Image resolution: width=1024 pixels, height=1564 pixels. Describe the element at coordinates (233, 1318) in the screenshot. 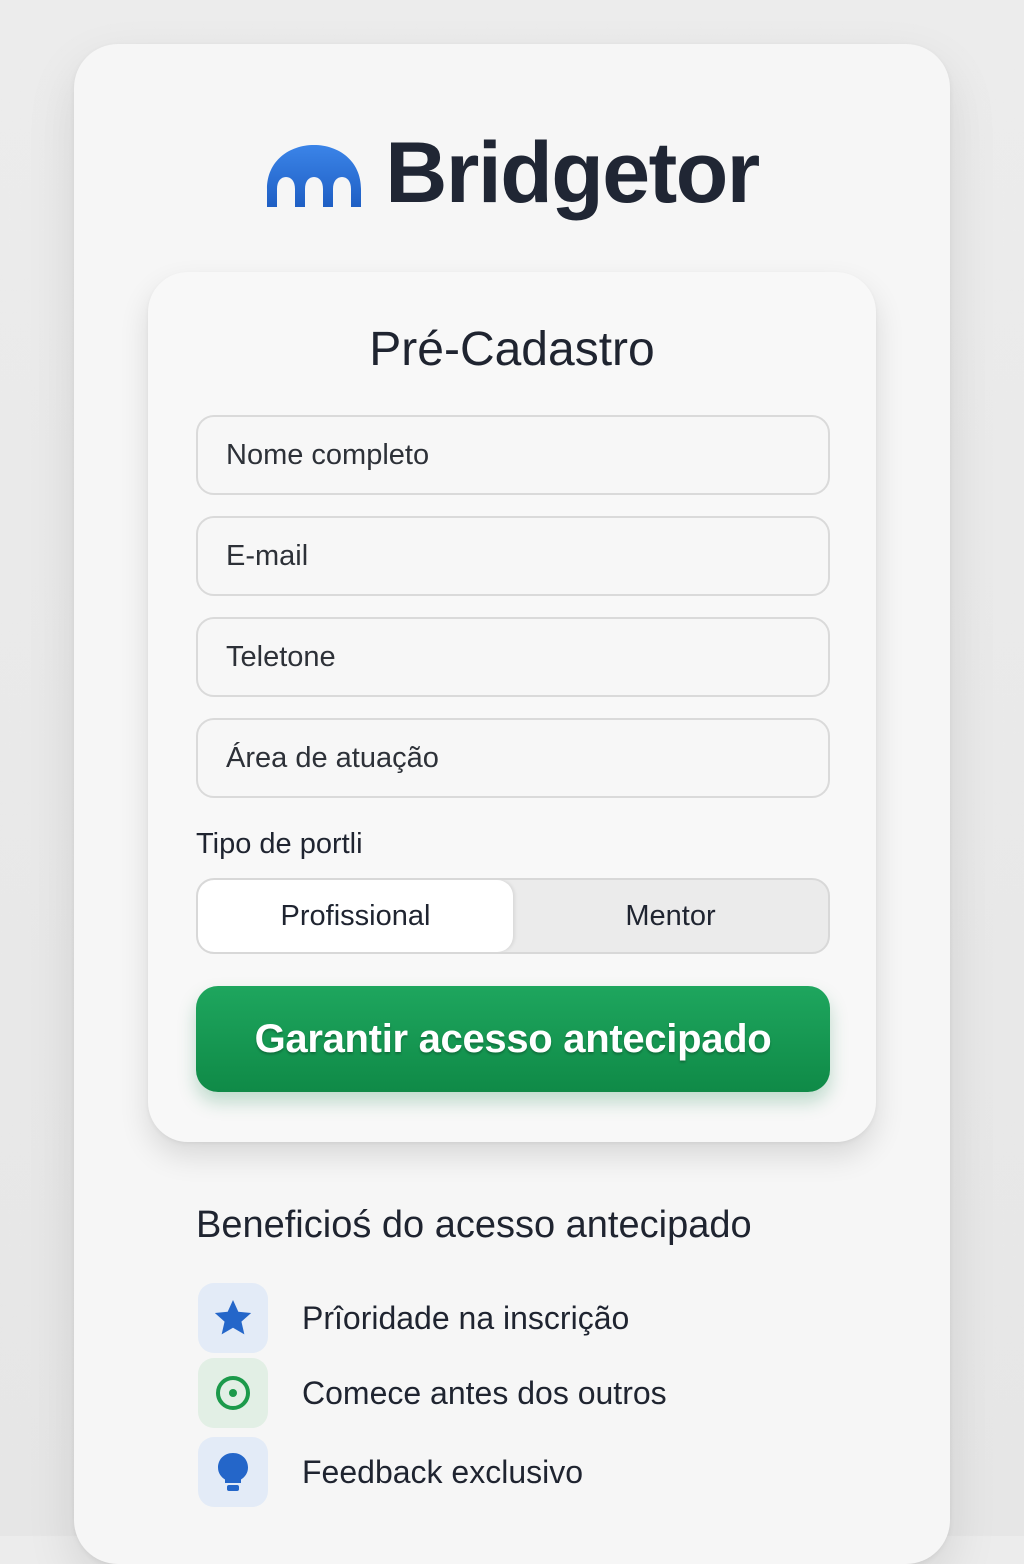

I see `star-icon` at that location.